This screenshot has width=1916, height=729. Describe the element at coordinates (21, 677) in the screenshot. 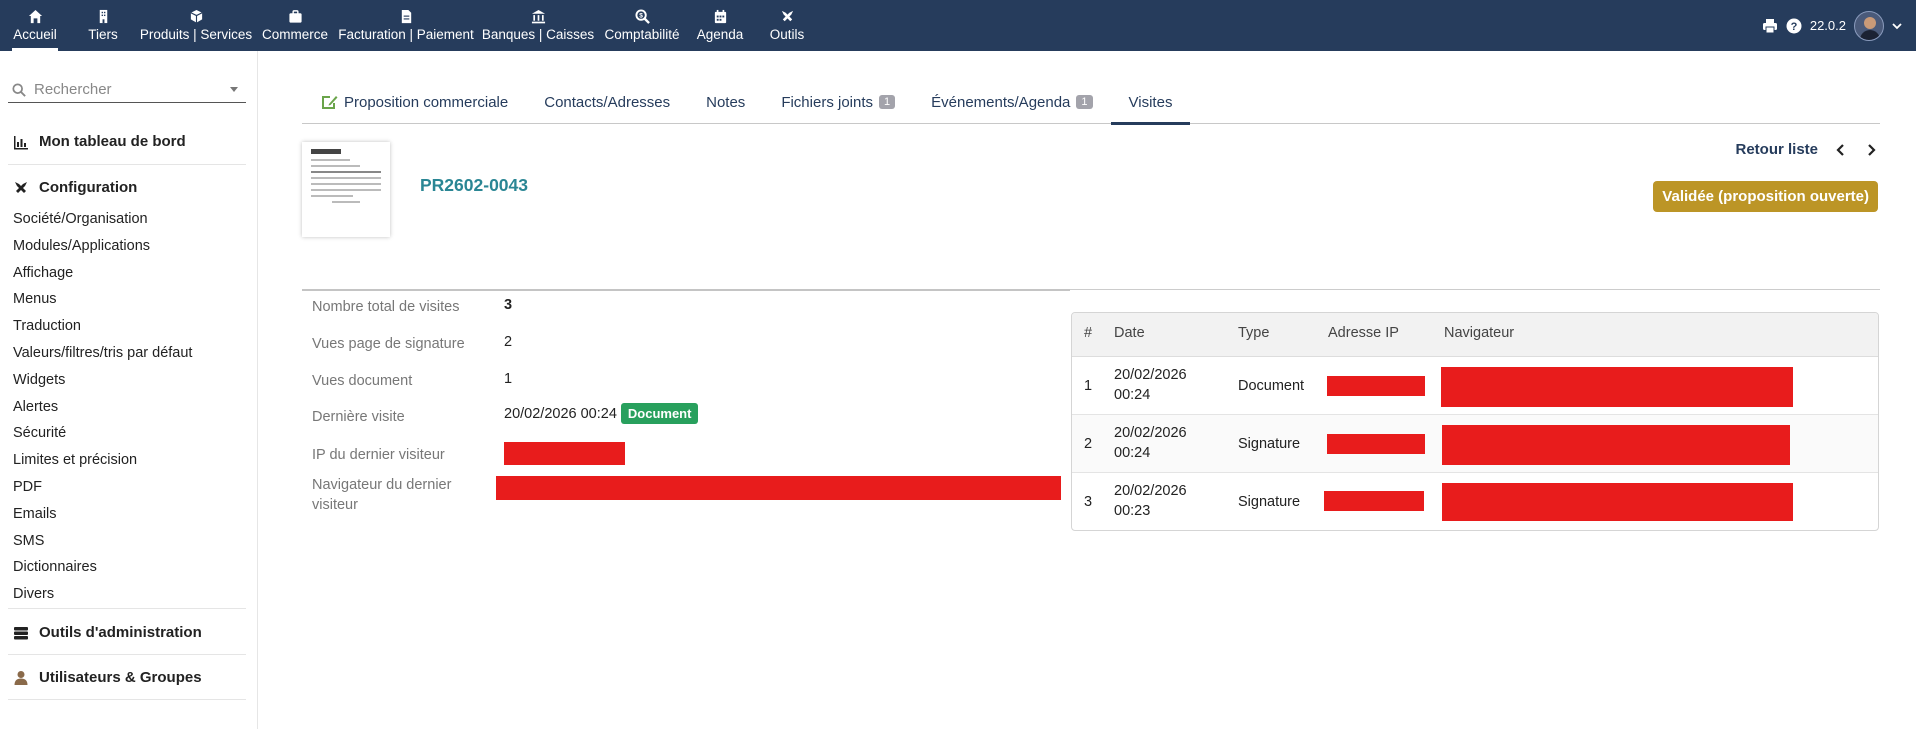

I see `user-icon` at that location.